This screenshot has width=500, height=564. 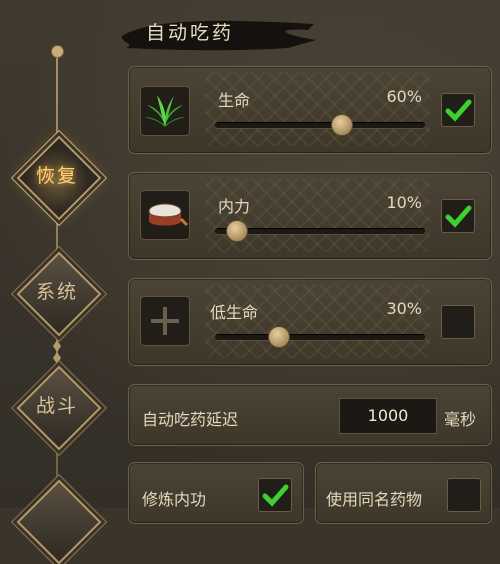 I want to click on herb-icon, so click(x=165, y=111).